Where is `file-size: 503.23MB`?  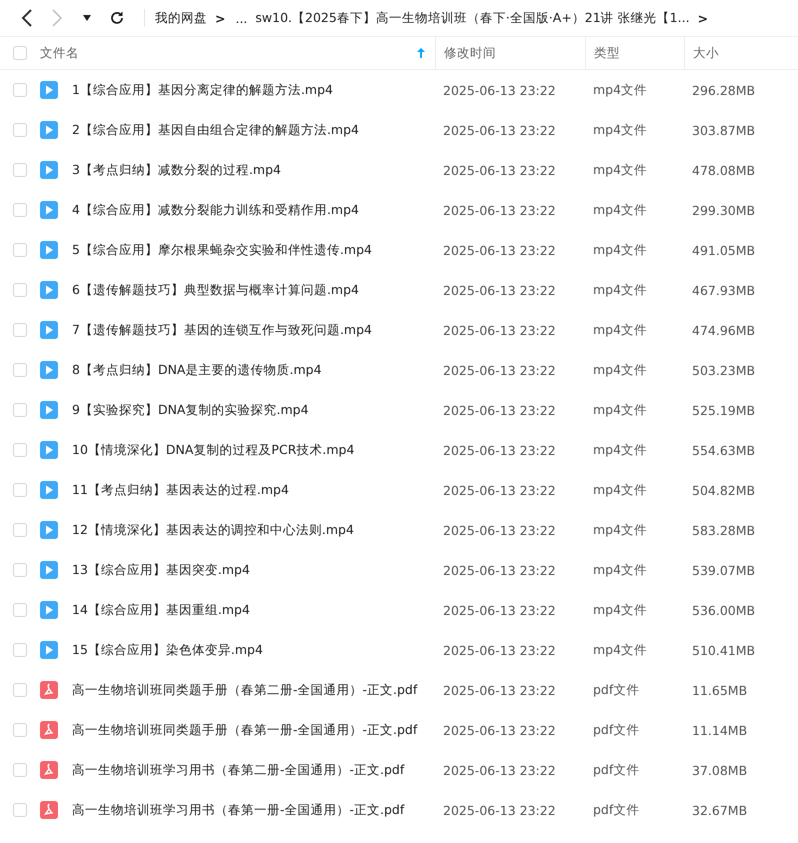 file-size: 503.23MB is located at coordinates (723, 370).